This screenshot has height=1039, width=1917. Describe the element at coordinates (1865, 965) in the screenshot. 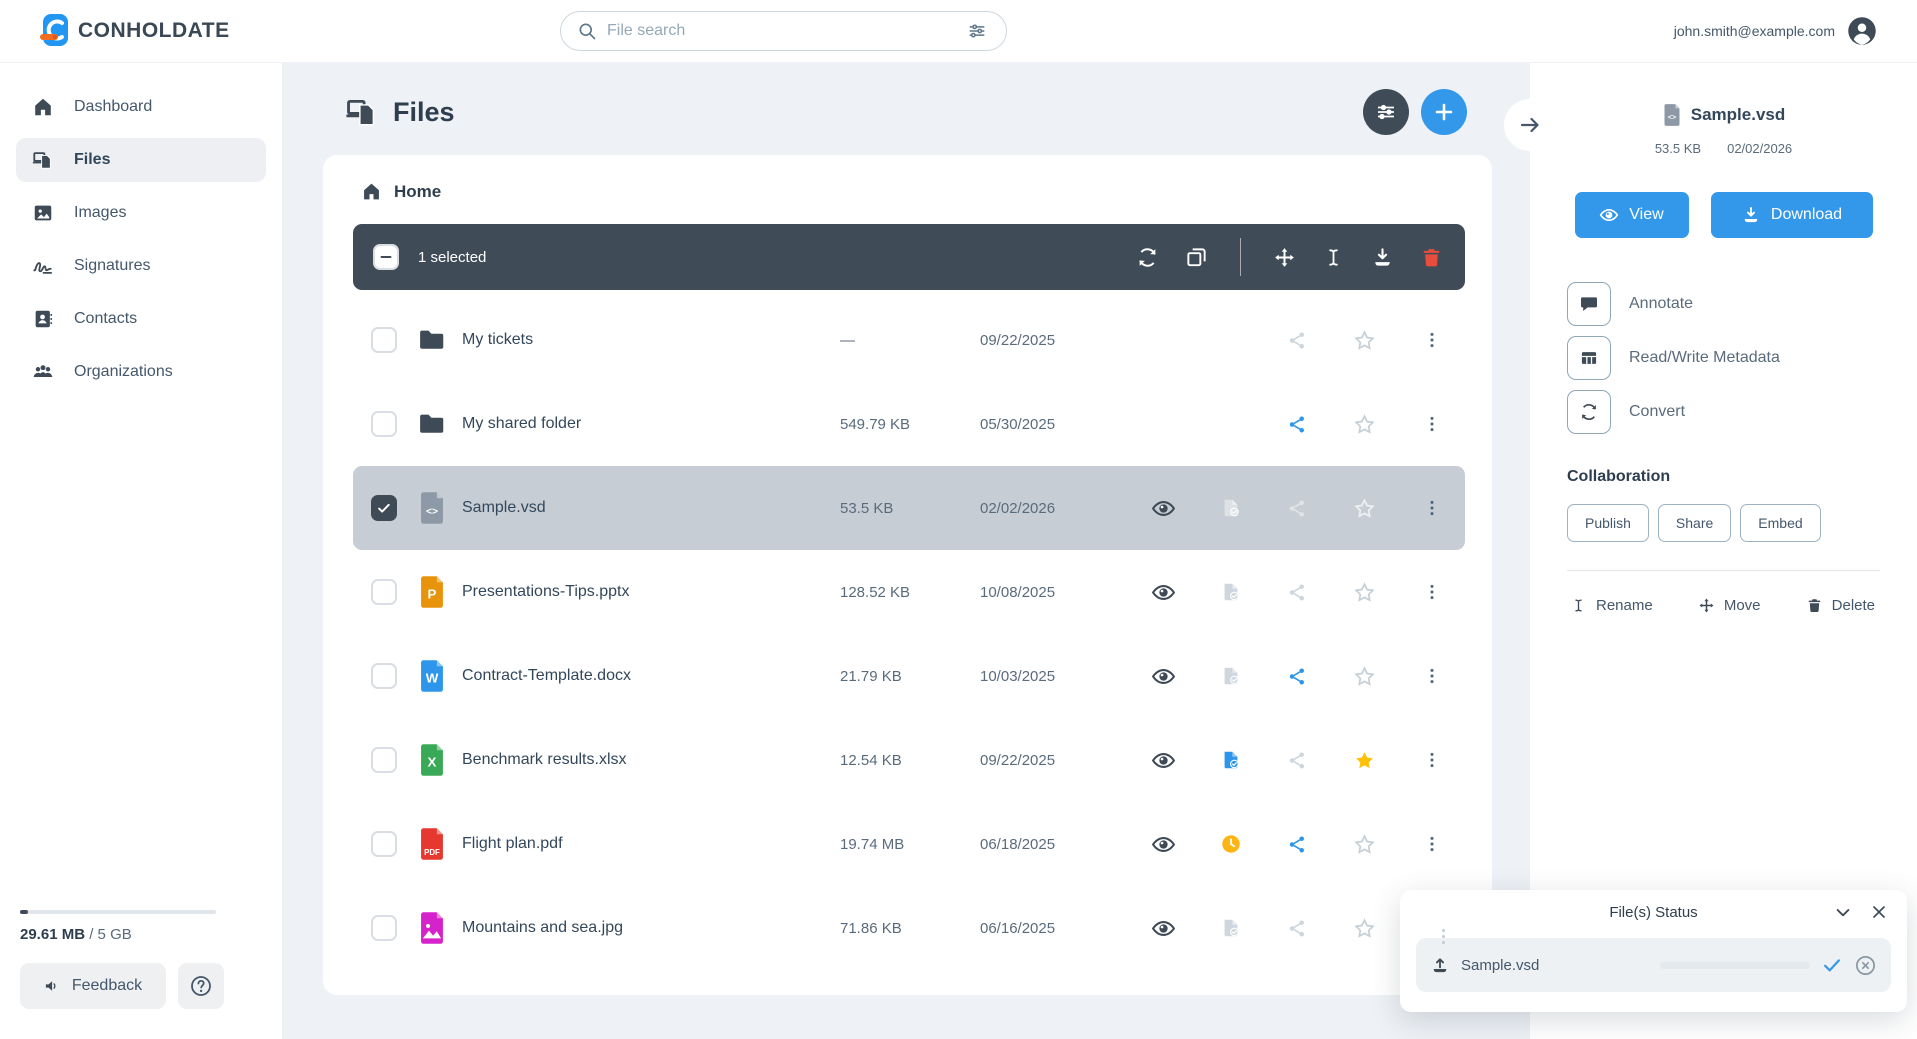

I see `cancel-circle-icon` at that location.